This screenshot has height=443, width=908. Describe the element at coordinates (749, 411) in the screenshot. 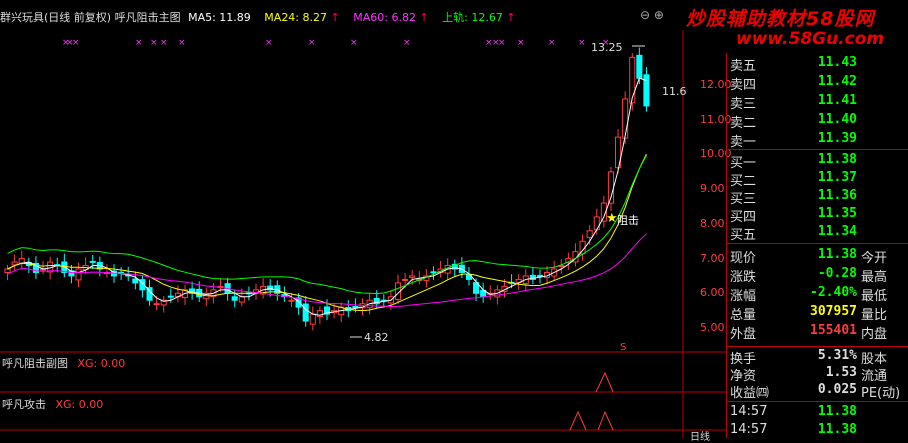

I see `row-label: 14:57` at that location.